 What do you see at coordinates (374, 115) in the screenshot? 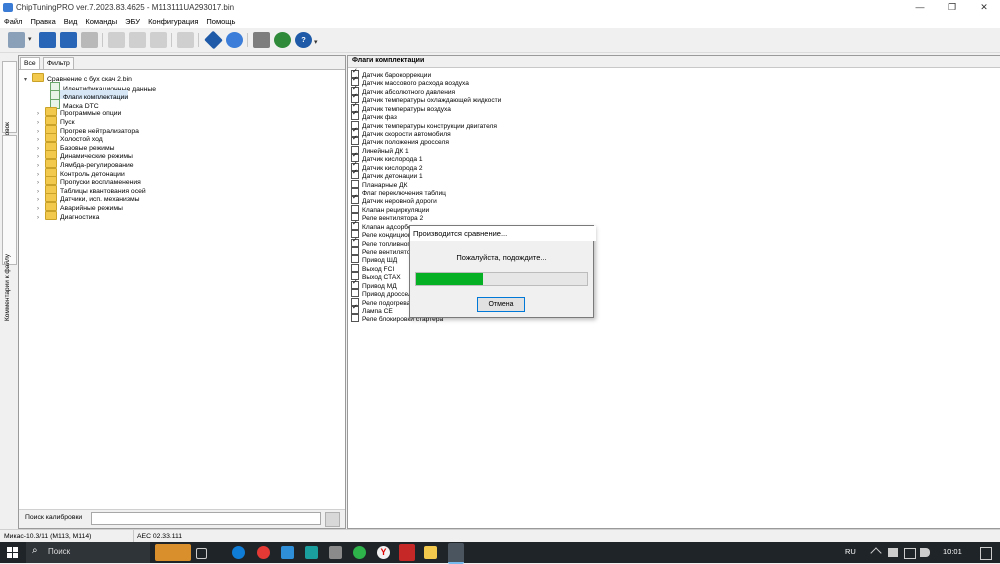
I see `flag-row: Датчик фаз` at bounding box center [374, 115].